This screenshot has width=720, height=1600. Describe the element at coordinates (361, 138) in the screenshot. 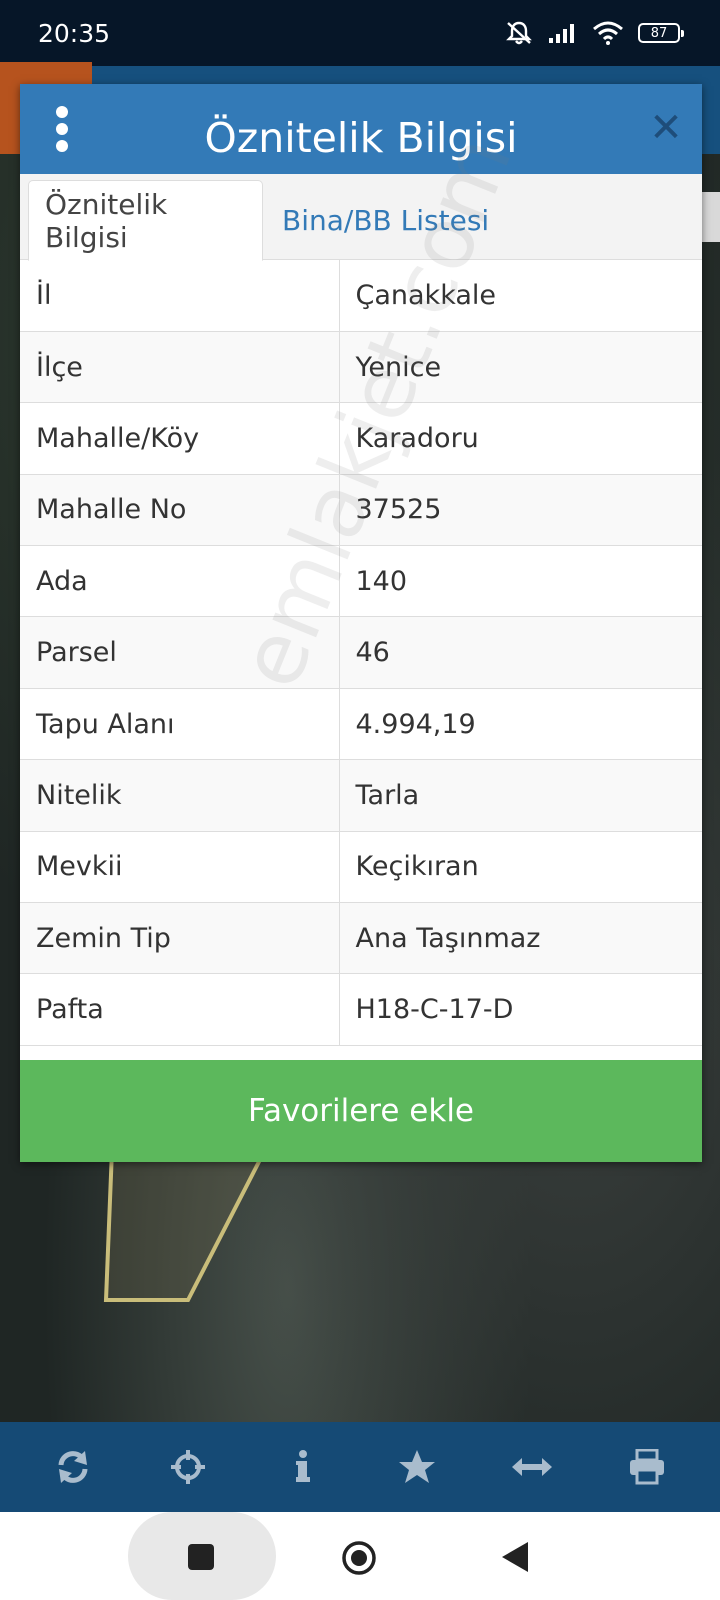

I see `dialog-title: Öznitelik Bilgisi` at that location.